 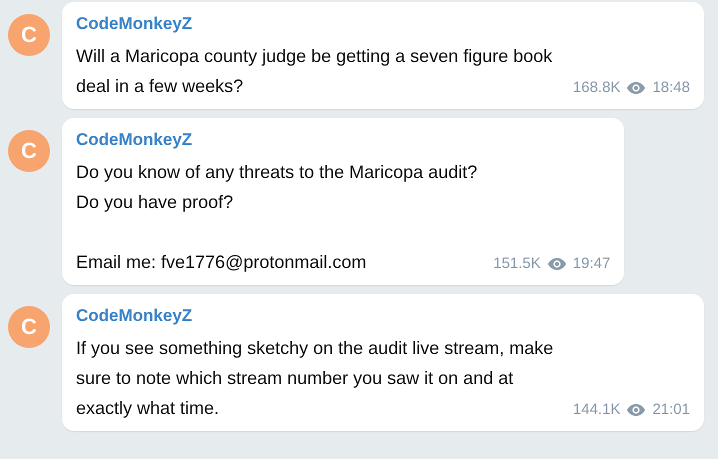 I want to click on message-text: Do you know of any threats to the Maricopa audit? Do you have proof? Email me: fve1776@protonmail.com, so click(x=277, y=217).